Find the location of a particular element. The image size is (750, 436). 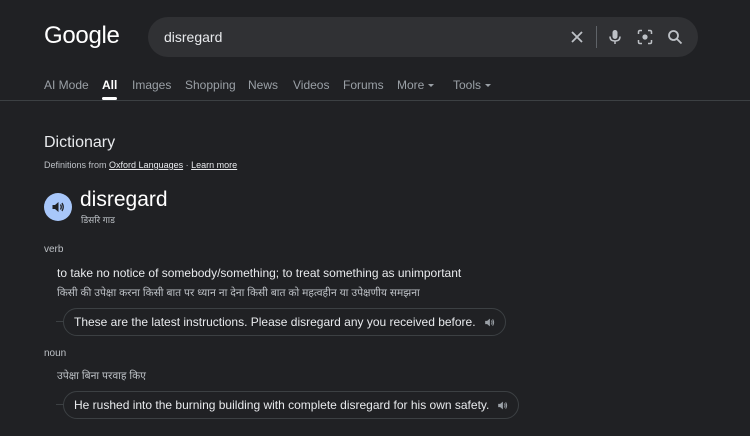

tab-images: Images is located at coordinates (151, 85).